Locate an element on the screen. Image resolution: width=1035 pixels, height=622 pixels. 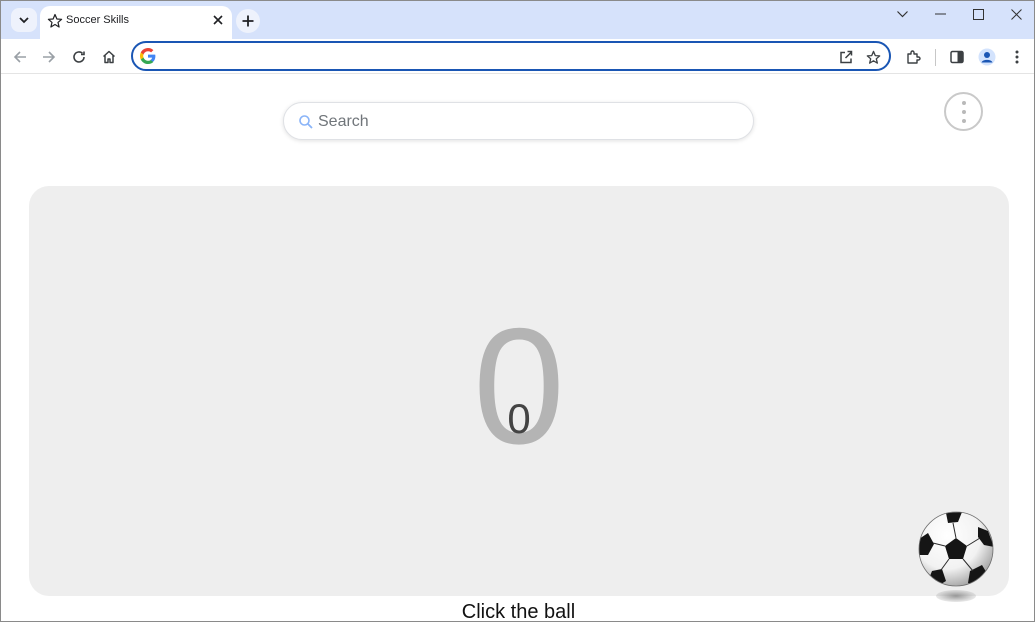
window-close-icon is located at coordinates (1016, 14).